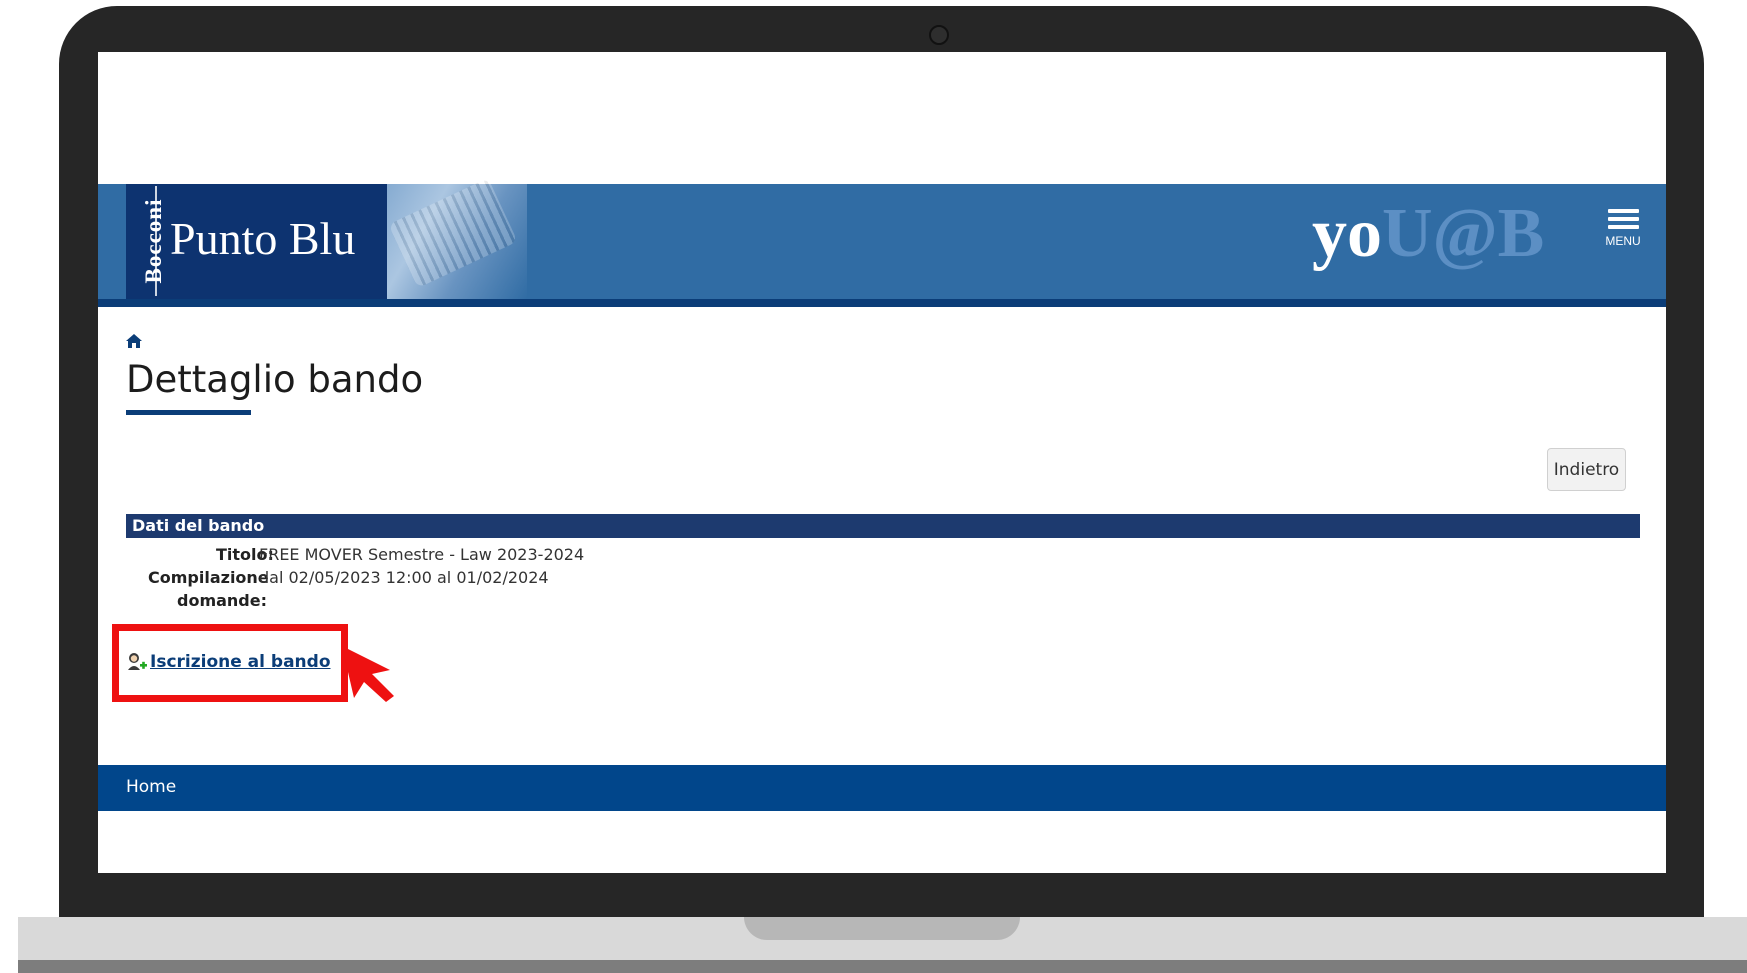  Describe the element at coordinates (134, 341) in the screenshot. I see `home-icon` at that location.